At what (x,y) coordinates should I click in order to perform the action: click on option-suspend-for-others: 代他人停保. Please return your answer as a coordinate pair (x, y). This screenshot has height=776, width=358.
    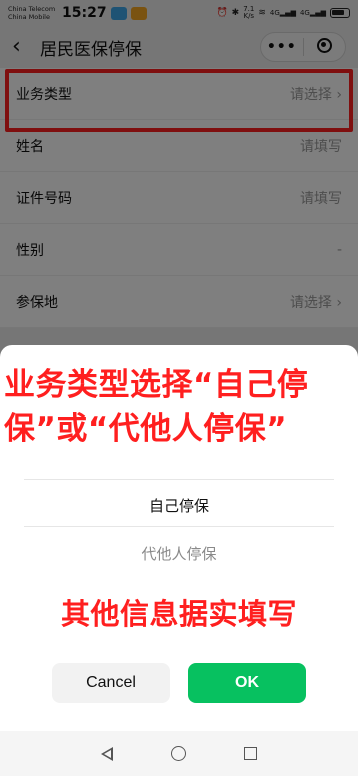
    Looking at the image, I should click on (179, 553).